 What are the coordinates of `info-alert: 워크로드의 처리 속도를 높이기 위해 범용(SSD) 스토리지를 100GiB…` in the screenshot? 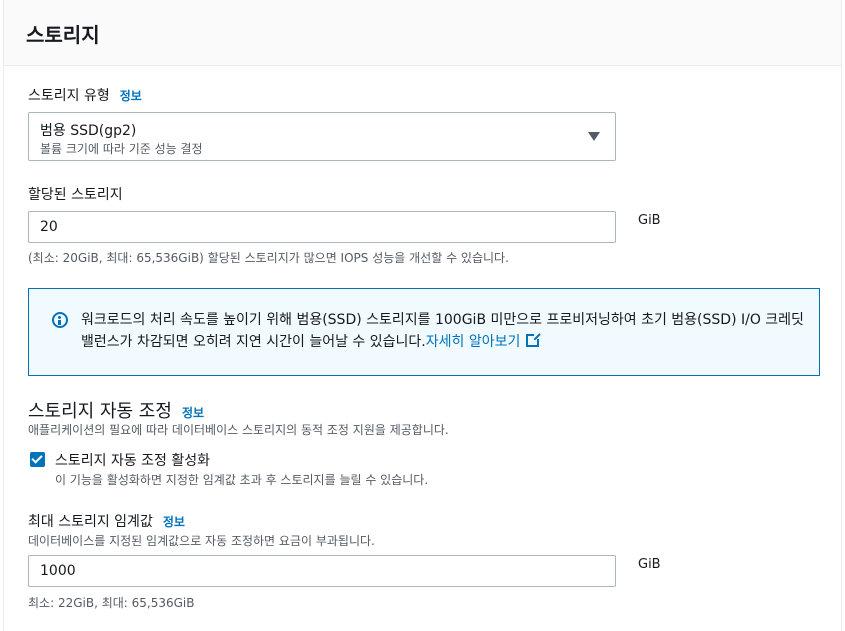 It's located at (424, 332).